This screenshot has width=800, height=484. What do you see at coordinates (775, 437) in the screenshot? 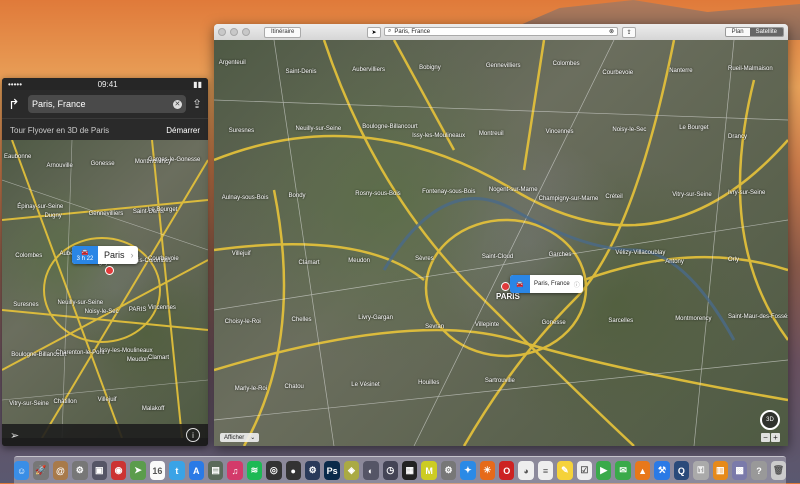
I see `zoom-in-button: +` at bounding box center [775, 437].